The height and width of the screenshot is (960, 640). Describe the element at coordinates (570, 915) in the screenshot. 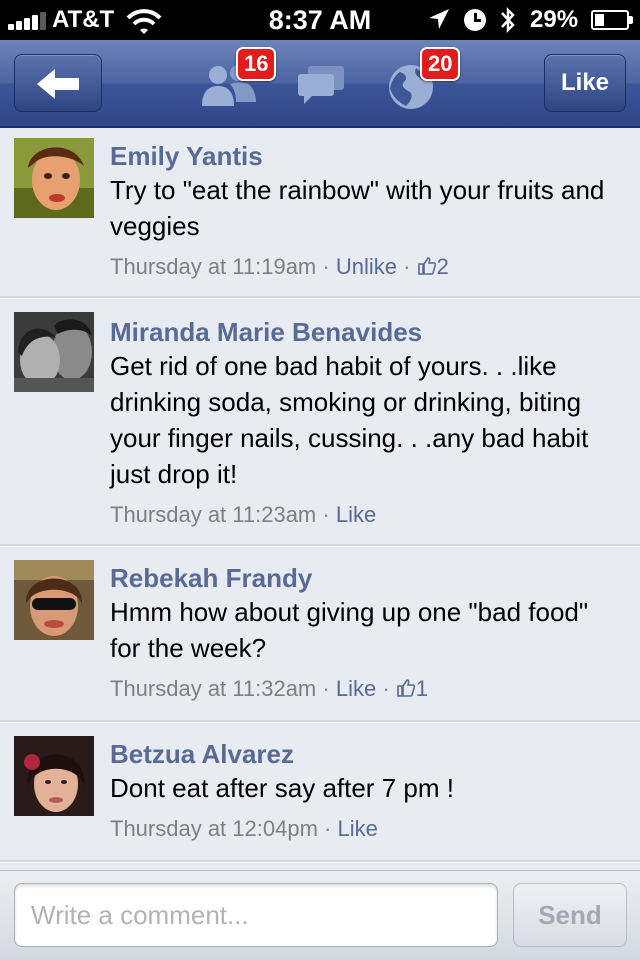

I see `send-button: Send` at that location.